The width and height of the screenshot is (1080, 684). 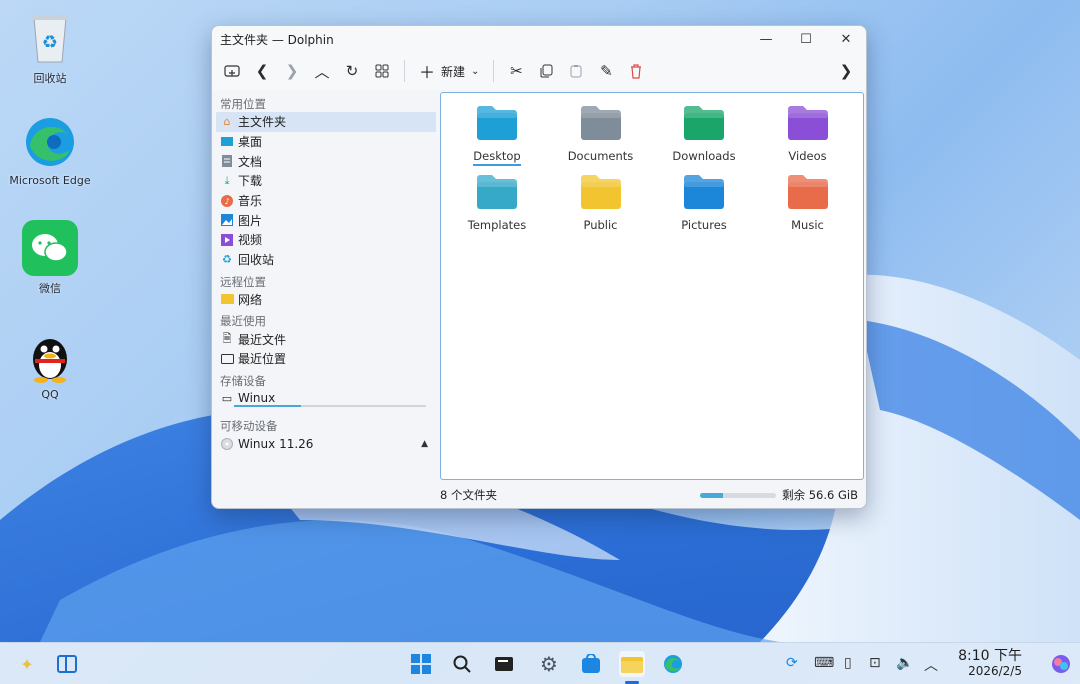 I want to click on copy-icon, so click(x=546, y=71).